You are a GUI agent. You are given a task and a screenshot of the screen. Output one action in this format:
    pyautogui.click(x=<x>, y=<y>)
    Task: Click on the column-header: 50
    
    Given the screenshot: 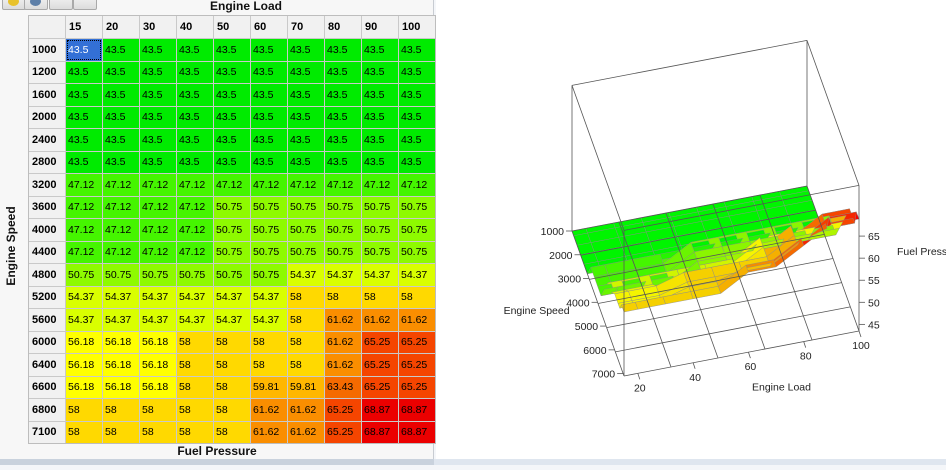 What is the action you would take?
    pyautogui.click(x=232, y=27)
    